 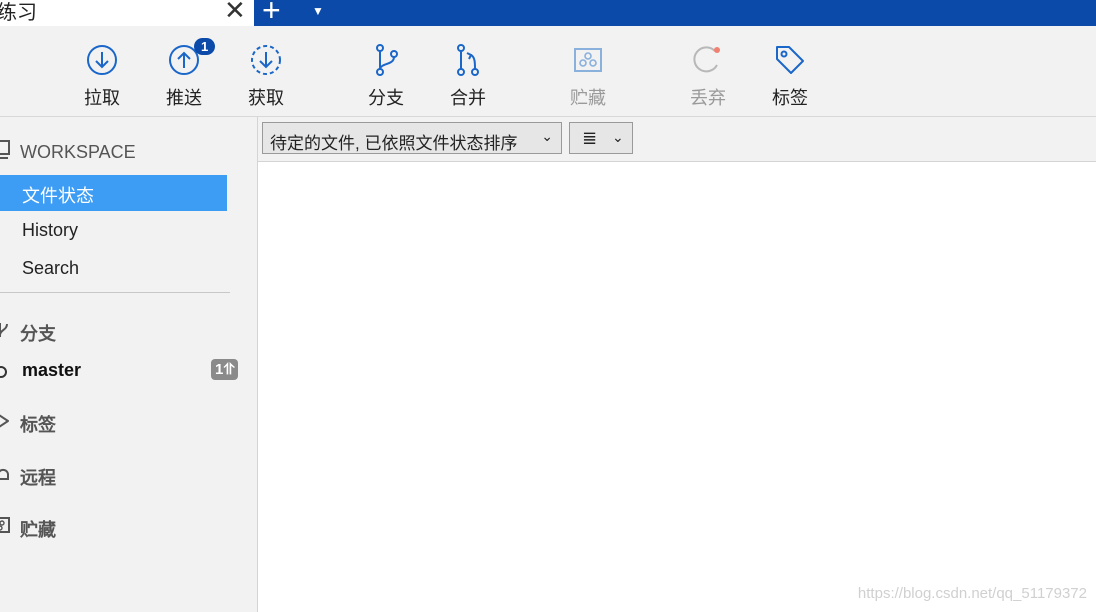 I want to click on ahead-count-badge: 1⥣, so click(x=225, y=369).